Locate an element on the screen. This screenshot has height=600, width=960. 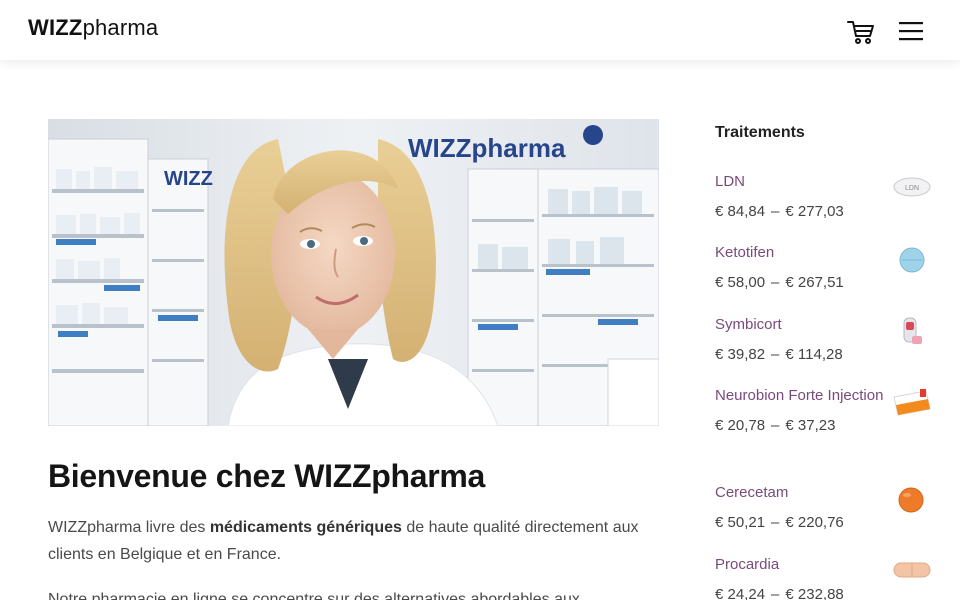
product-link: Symbicort is located at coordinates (800, 325).